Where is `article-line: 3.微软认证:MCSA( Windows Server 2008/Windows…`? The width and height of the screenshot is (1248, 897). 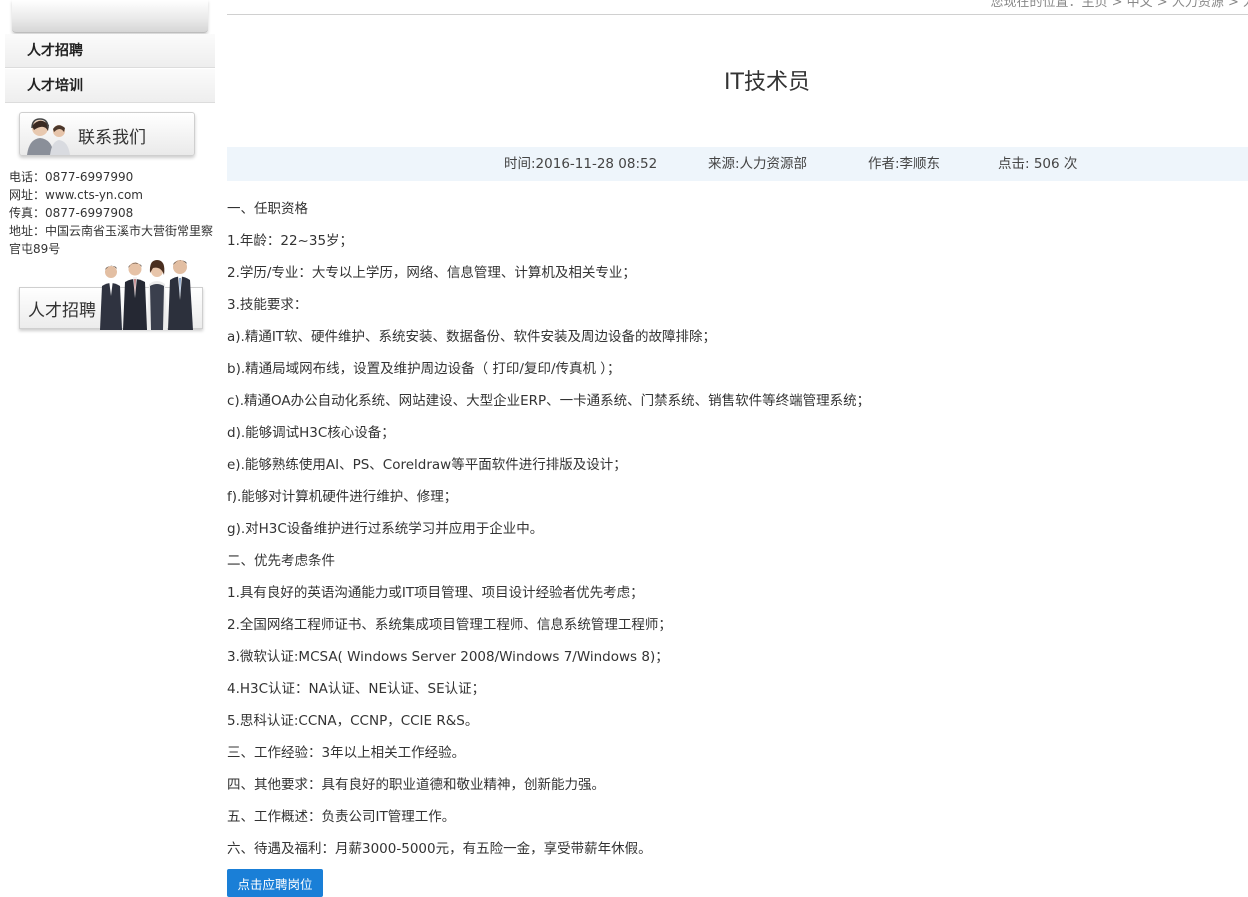 article-line: 3.微软认证:MCSA( Windows Server 2008/Windows… is located at coordinates (448, 657).